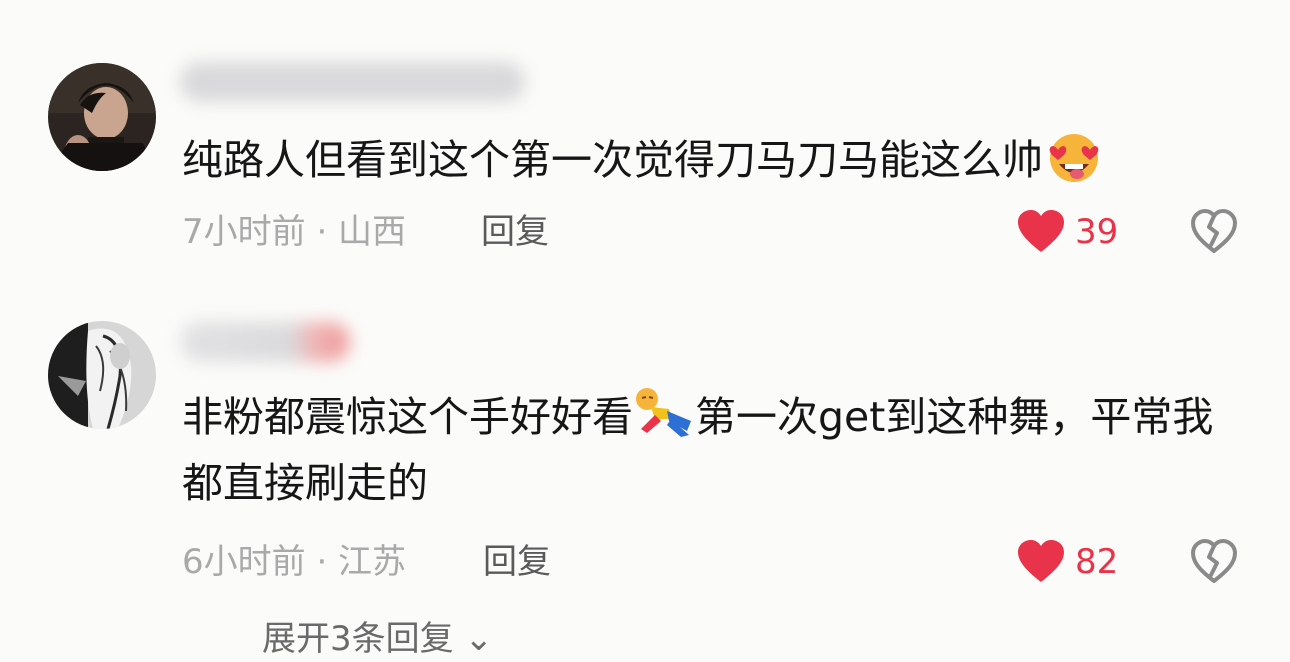  I want to click on expand-replies-button: 展开3条回复 ⌄, so click(377, 639).